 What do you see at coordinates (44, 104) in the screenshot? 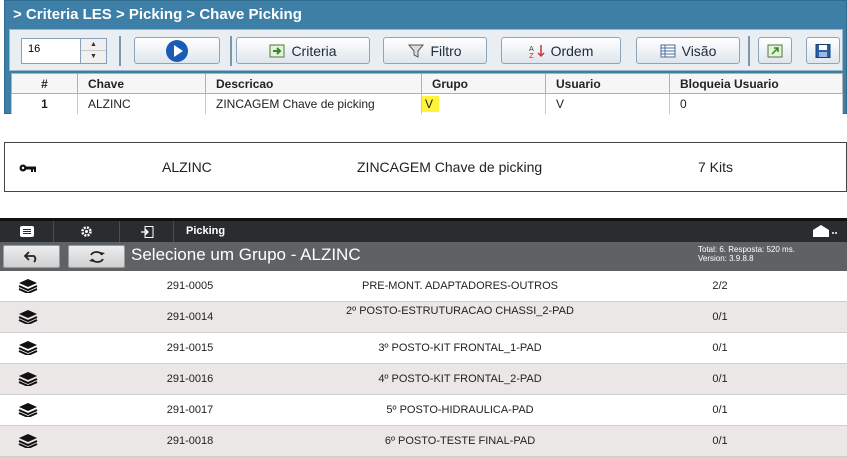
I see `cell-number: 1` at bounding box center [44, 104].